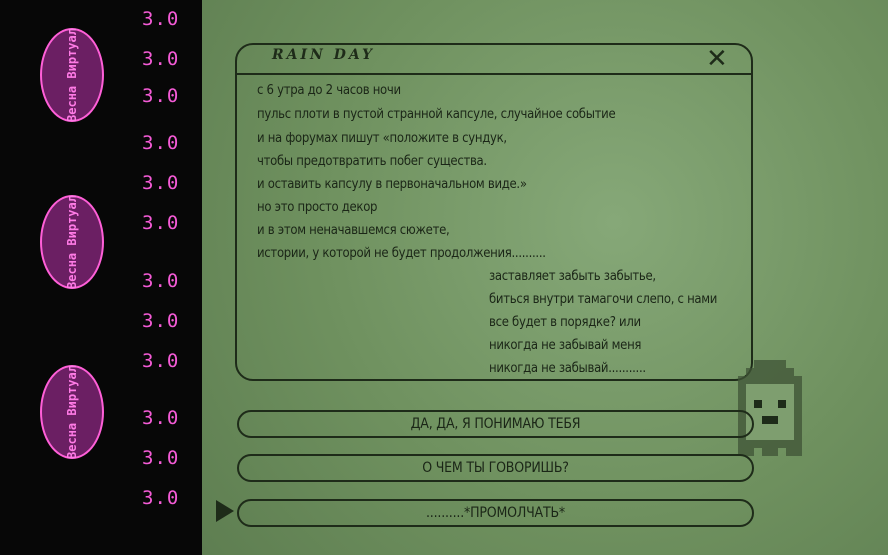 The height and width of the screenshot is (555, 888). I want to click on title-divider, so click(494, 74).